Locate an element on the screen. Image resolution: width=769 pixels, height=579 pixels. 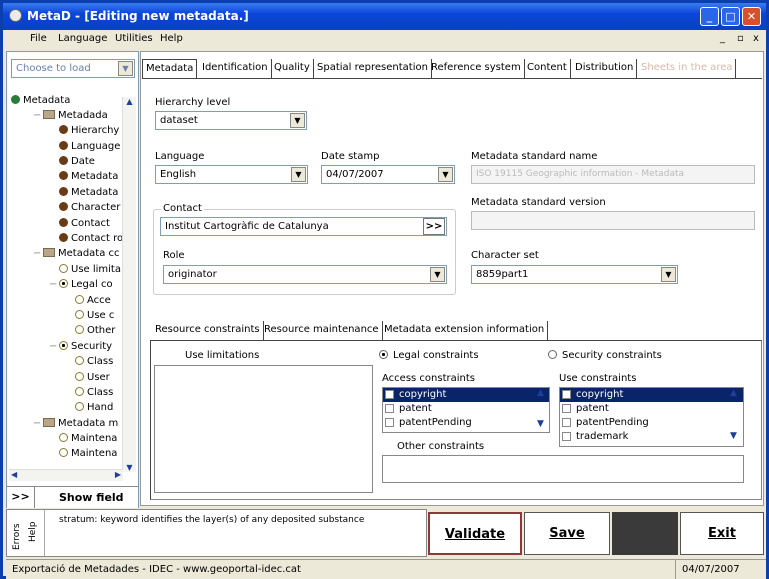
tree-item: Language is located at coordinates (84, 147).